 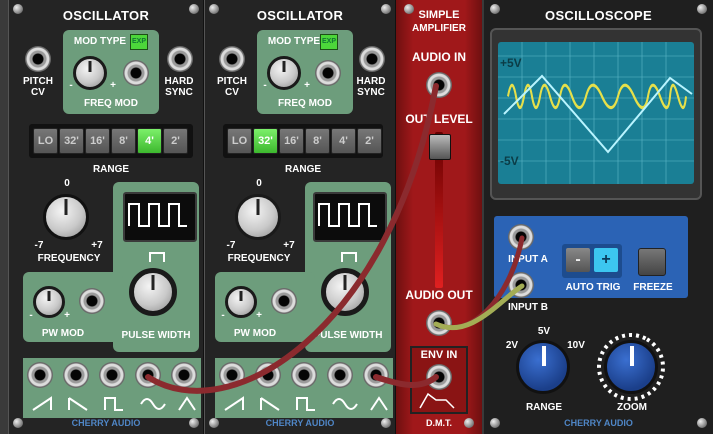 I want to click on mod-type-label: MOD TYPE, so click(x=100, y=41).